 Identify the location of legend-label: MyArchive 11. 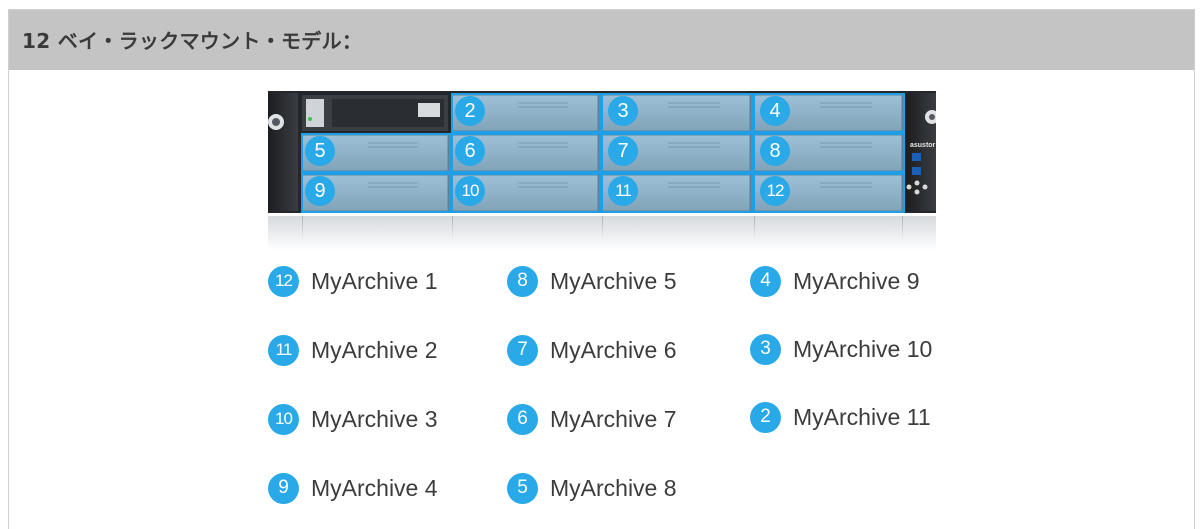
(862, 416).